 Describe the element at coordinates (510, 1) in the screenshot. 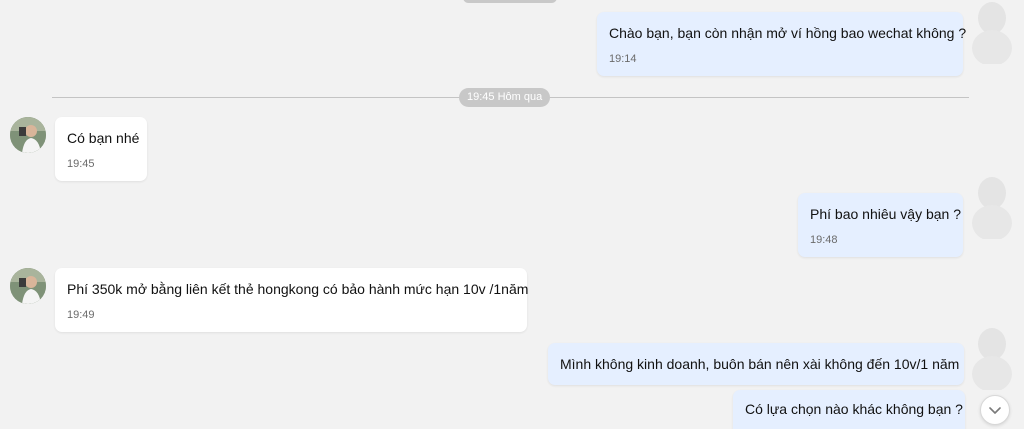

I see `previous-date-divider-pill` at that location.